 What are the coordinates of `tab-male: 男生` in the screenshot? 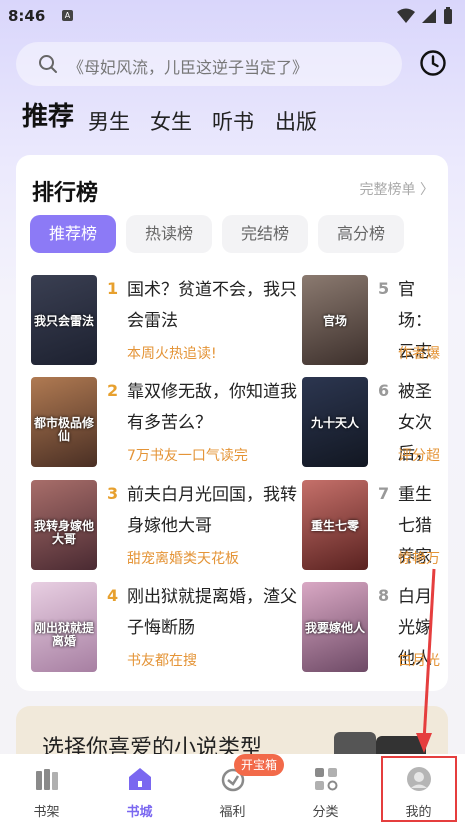 It's located at (109, 121).